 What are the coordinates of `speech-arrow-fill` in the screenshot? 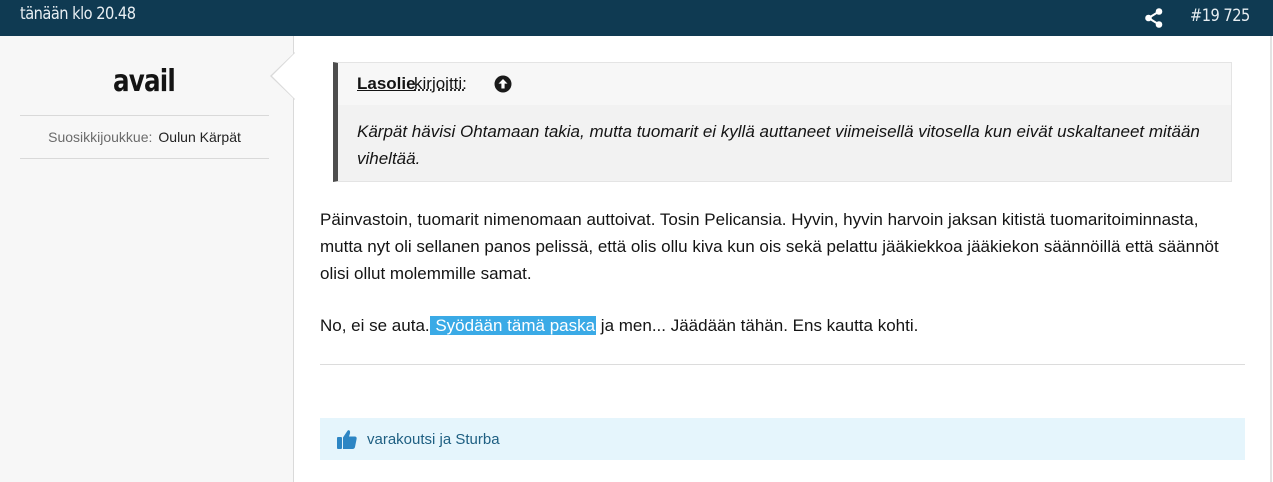 It's located at (283, 76).